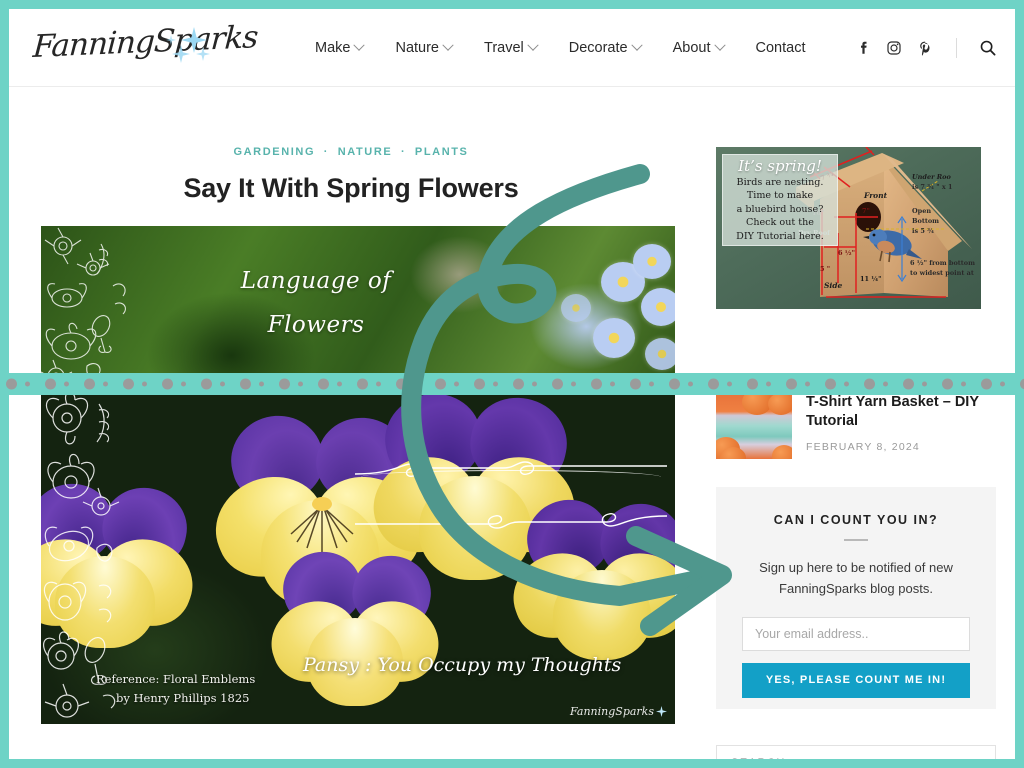 The width and height of the screenshot is (1024, 768). What do you see at coordinates (316, 281) in the screenshot?
I see `headline-line-1: Language of` at bounding box center [316, 281].